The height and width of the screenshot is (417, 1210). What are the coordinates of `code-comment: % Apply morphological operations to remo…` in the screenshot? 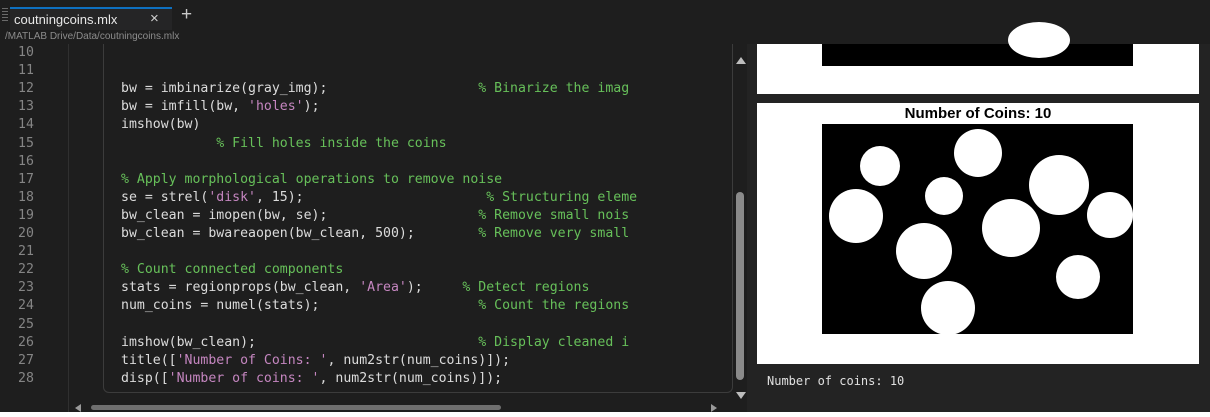 It's located at (312, 179).